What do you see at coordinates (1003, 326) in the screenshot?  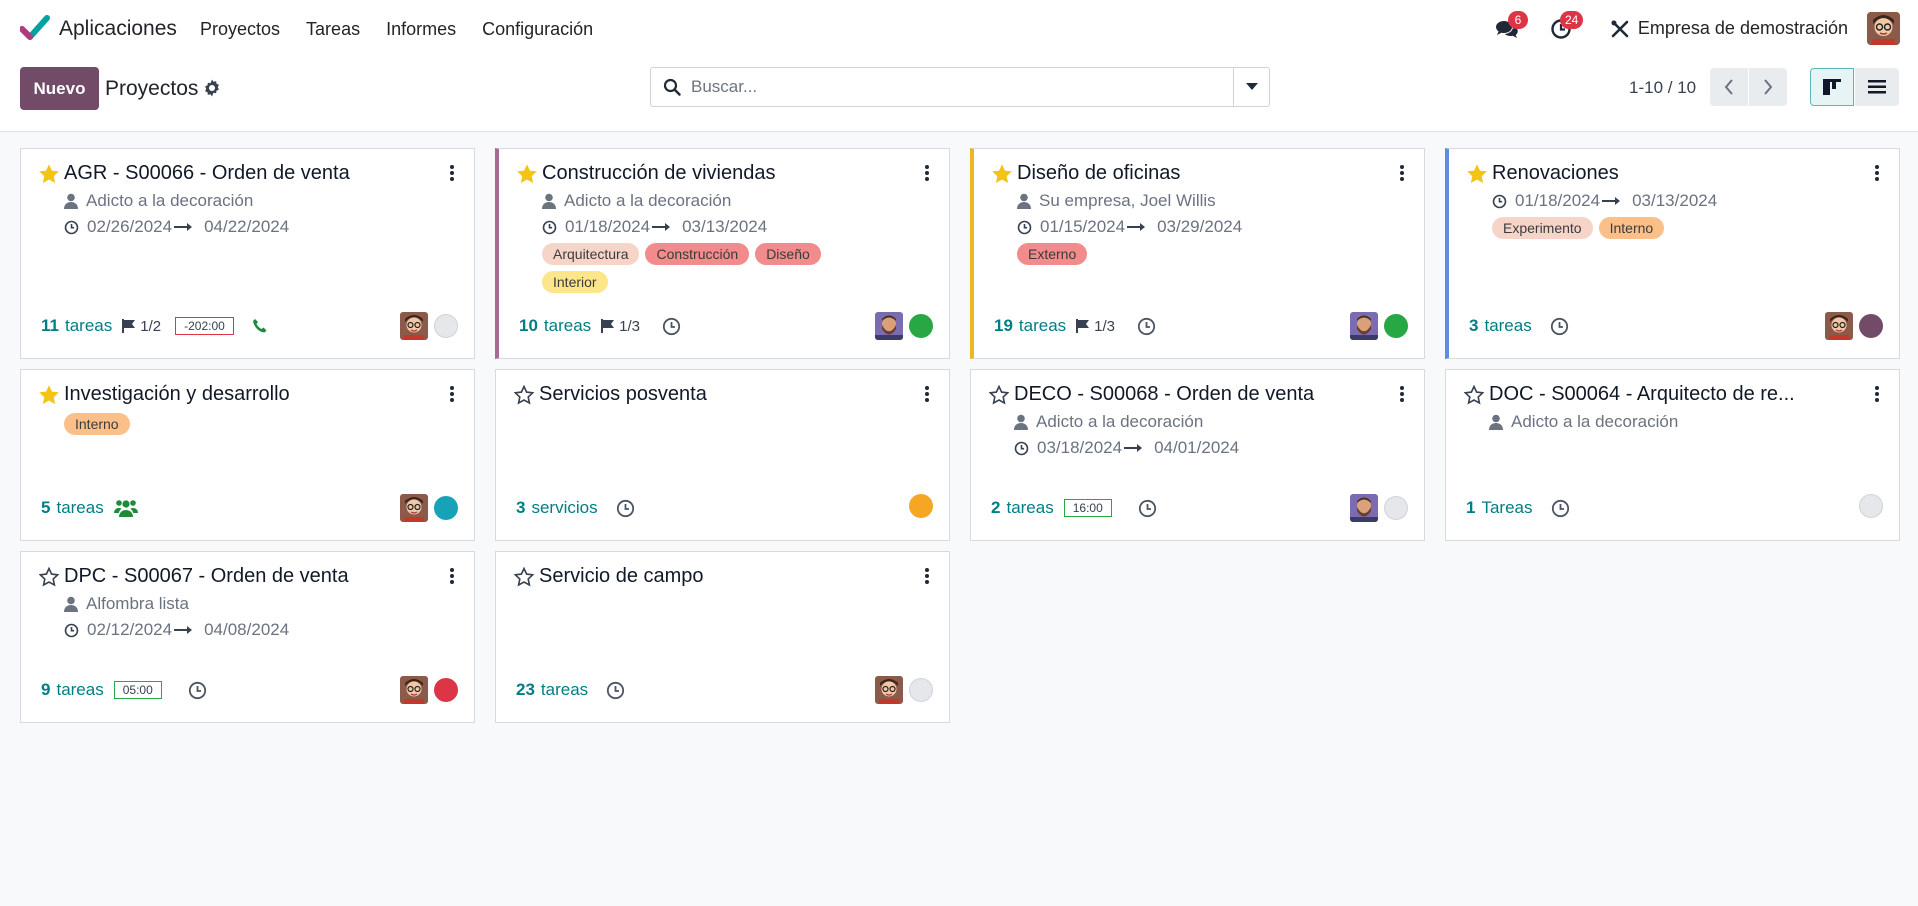 I see `task-count: 19` at bounding box center [1003, 326].